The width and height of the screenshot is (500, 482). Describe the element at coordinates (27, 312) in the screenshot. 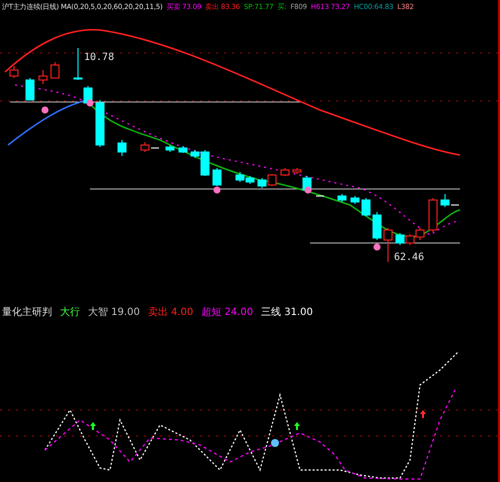

I see `chart-title: 量化主研判` at that location.